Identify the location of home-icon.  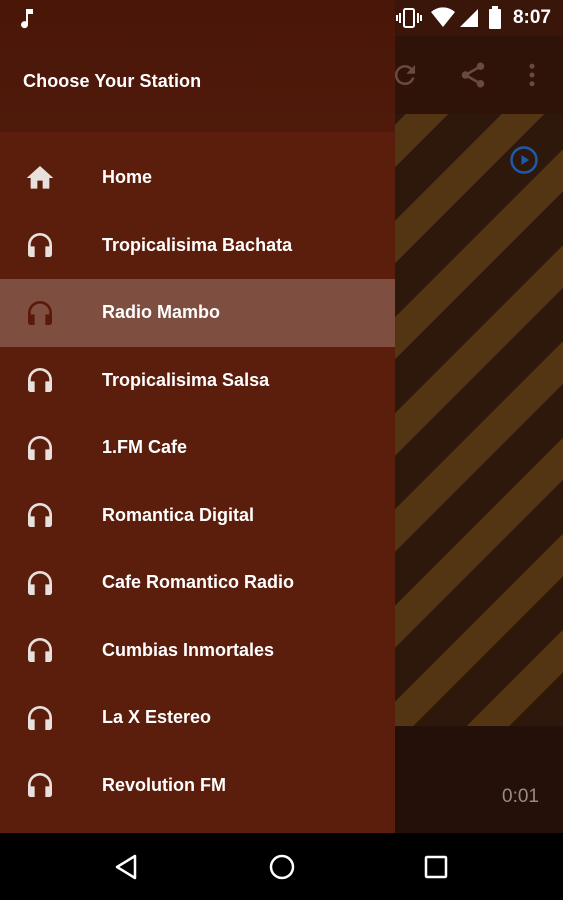
(40, 178).